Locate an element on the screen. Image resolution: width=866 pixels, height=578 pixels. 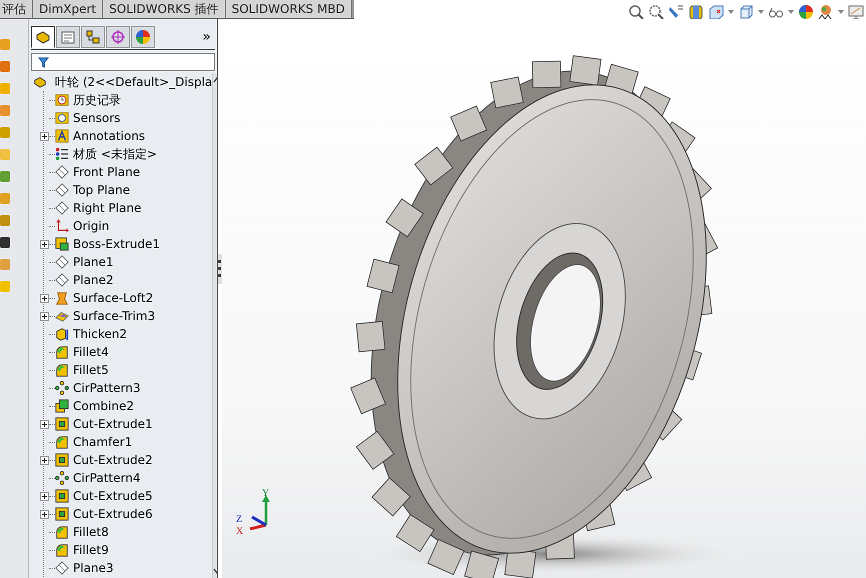
tree-item: 叶轮 (2<<Default>_Displa is located at coordinates (133, 82).